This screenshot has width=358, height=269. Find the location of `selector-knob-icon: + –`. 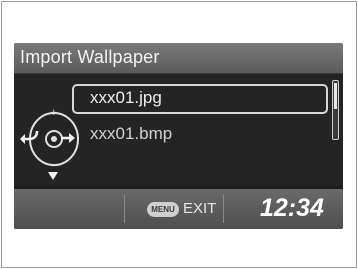

selector-knob-icon: + – is located at coordinates (54, 139).